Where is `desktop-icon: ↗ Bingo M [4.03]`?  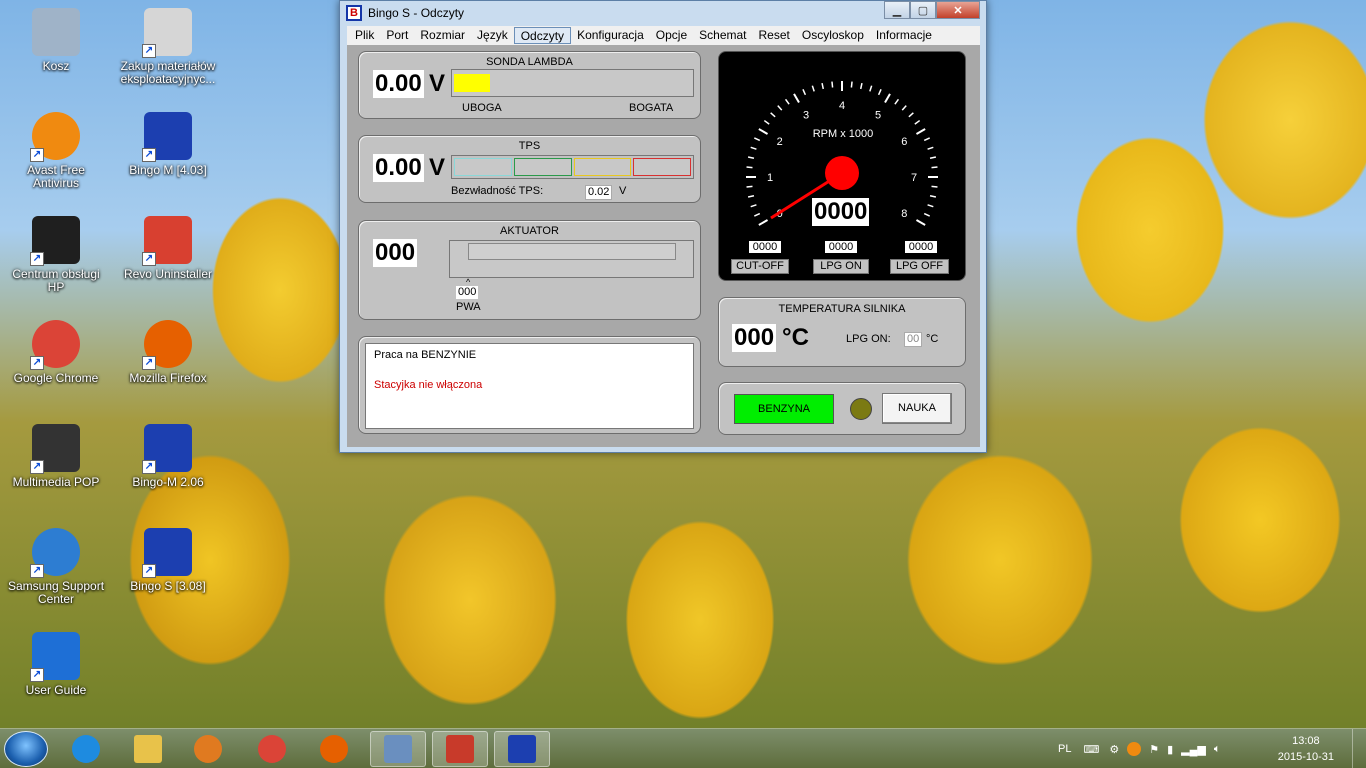 desktop-icon: ↗ Bingo M [4.03] is located at coordinates (168, 144).